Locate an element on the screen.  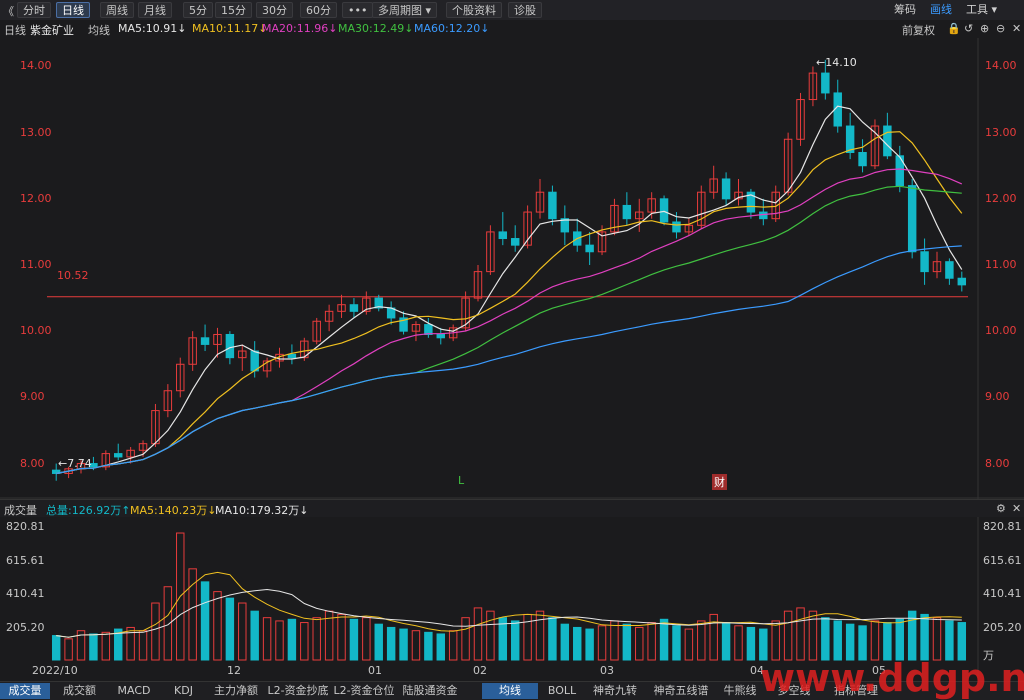
more-periods-button: ••• is located at coordinates (358, 10).